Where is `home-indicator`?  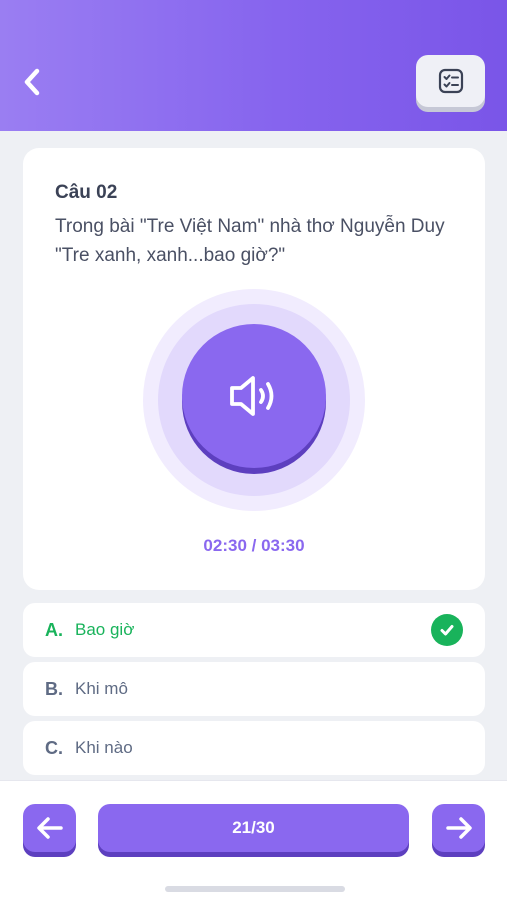 home-indicator is located at coordinates (255, 889).